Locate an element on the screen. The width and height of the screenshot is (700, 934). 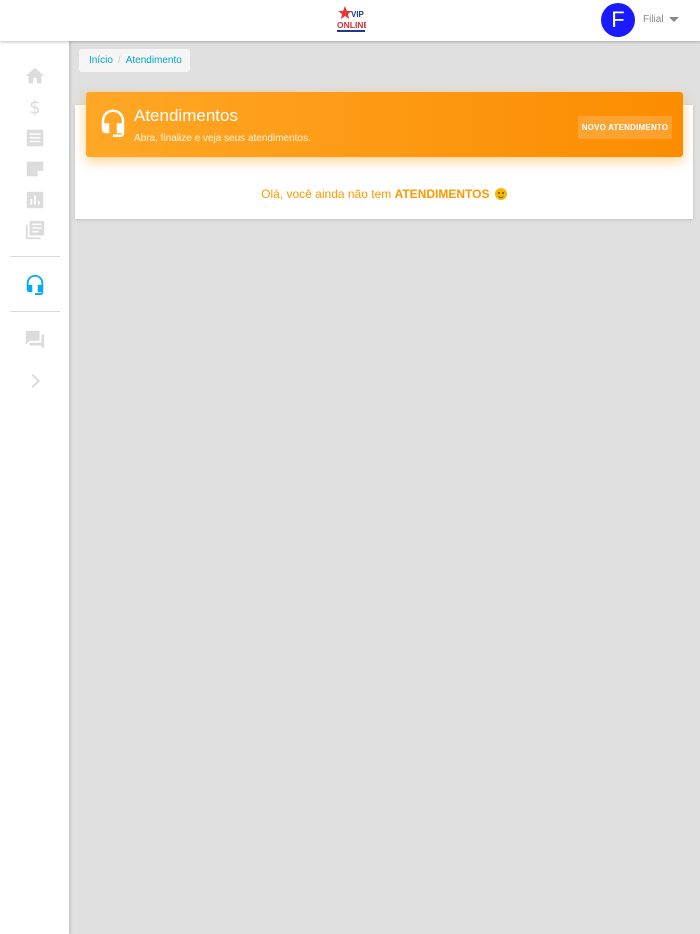
note-icon is located at coordinates (35, 169).